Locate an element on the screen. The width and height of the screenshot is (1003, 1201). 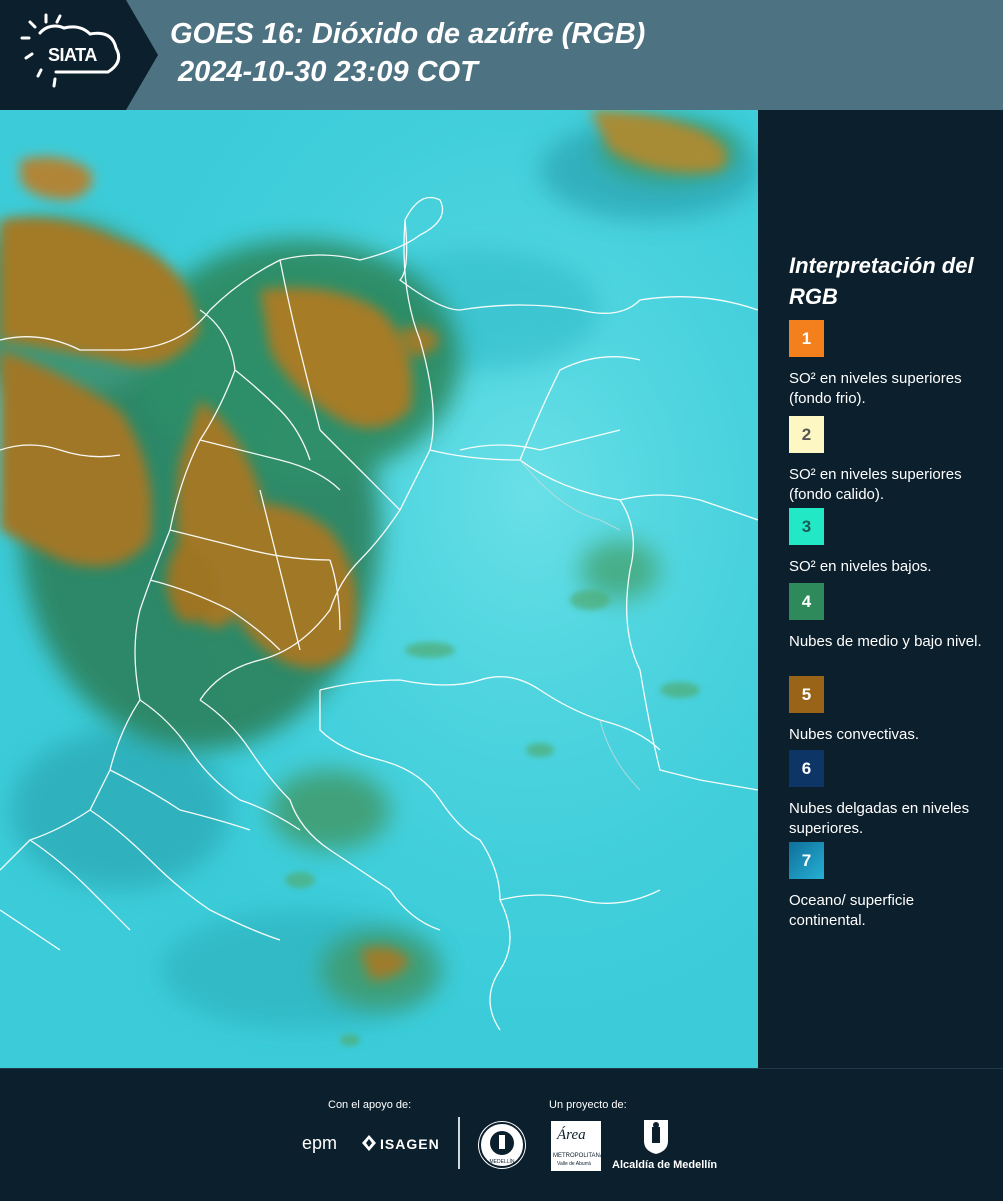
area-logo-sub: METROPOLITANA is located at coordinates (578, 1156).